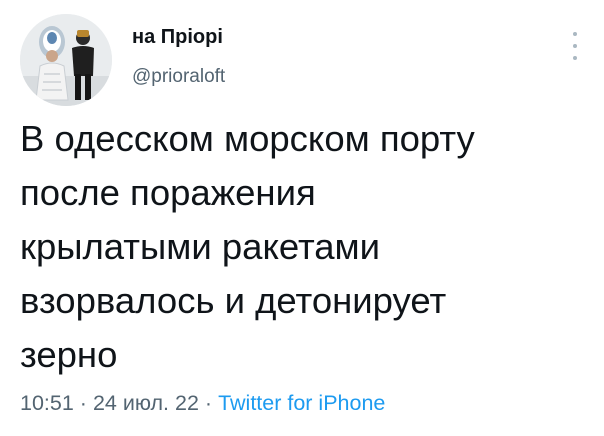  I want to click on avatar, so click(66, 60).